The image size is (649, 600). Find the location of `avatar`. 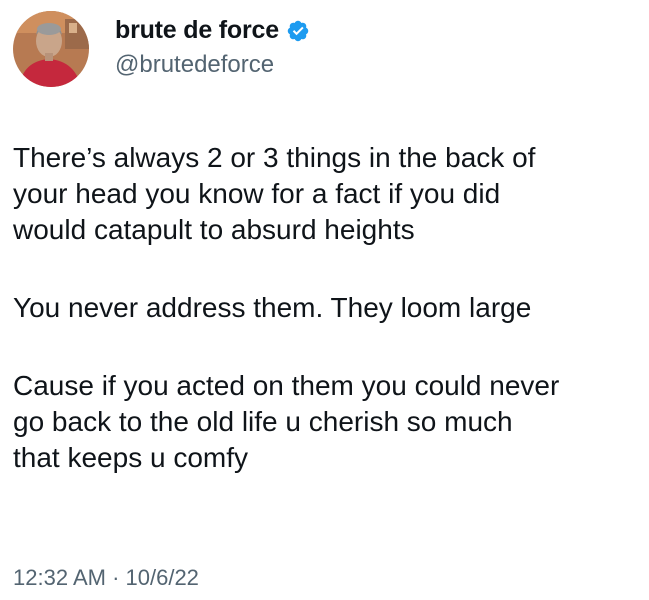

avatar is located at coordinates (51, 49).